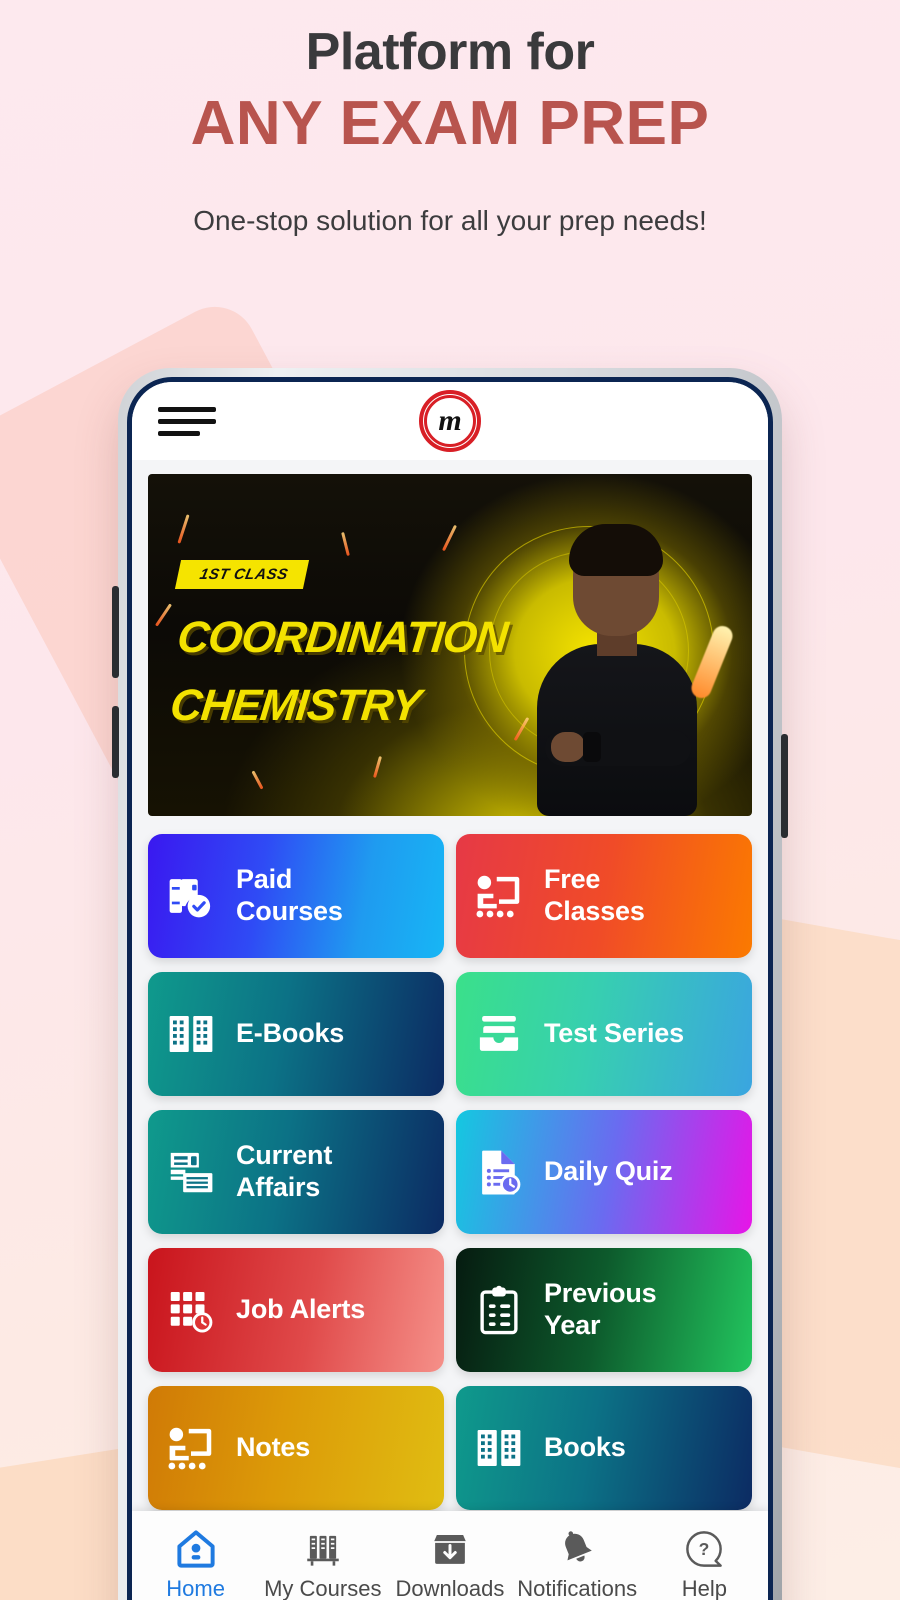 The height and width of the screenshot is (1600, 900). Describe the element at coordinates (187, 421) in the screenshot. I see `hamburger-menu-icon` at that location.